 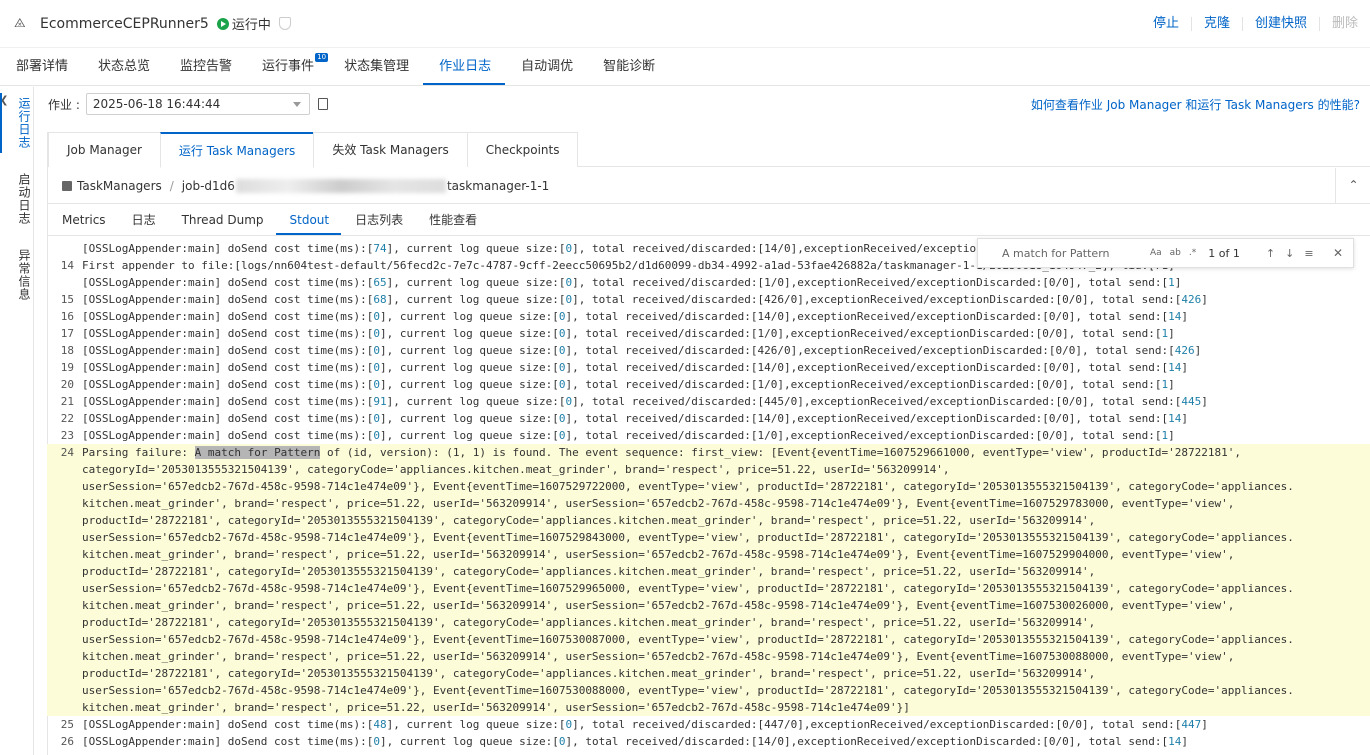 I want to click on match-count: 1 of 1, so click(x=1224, y=253).